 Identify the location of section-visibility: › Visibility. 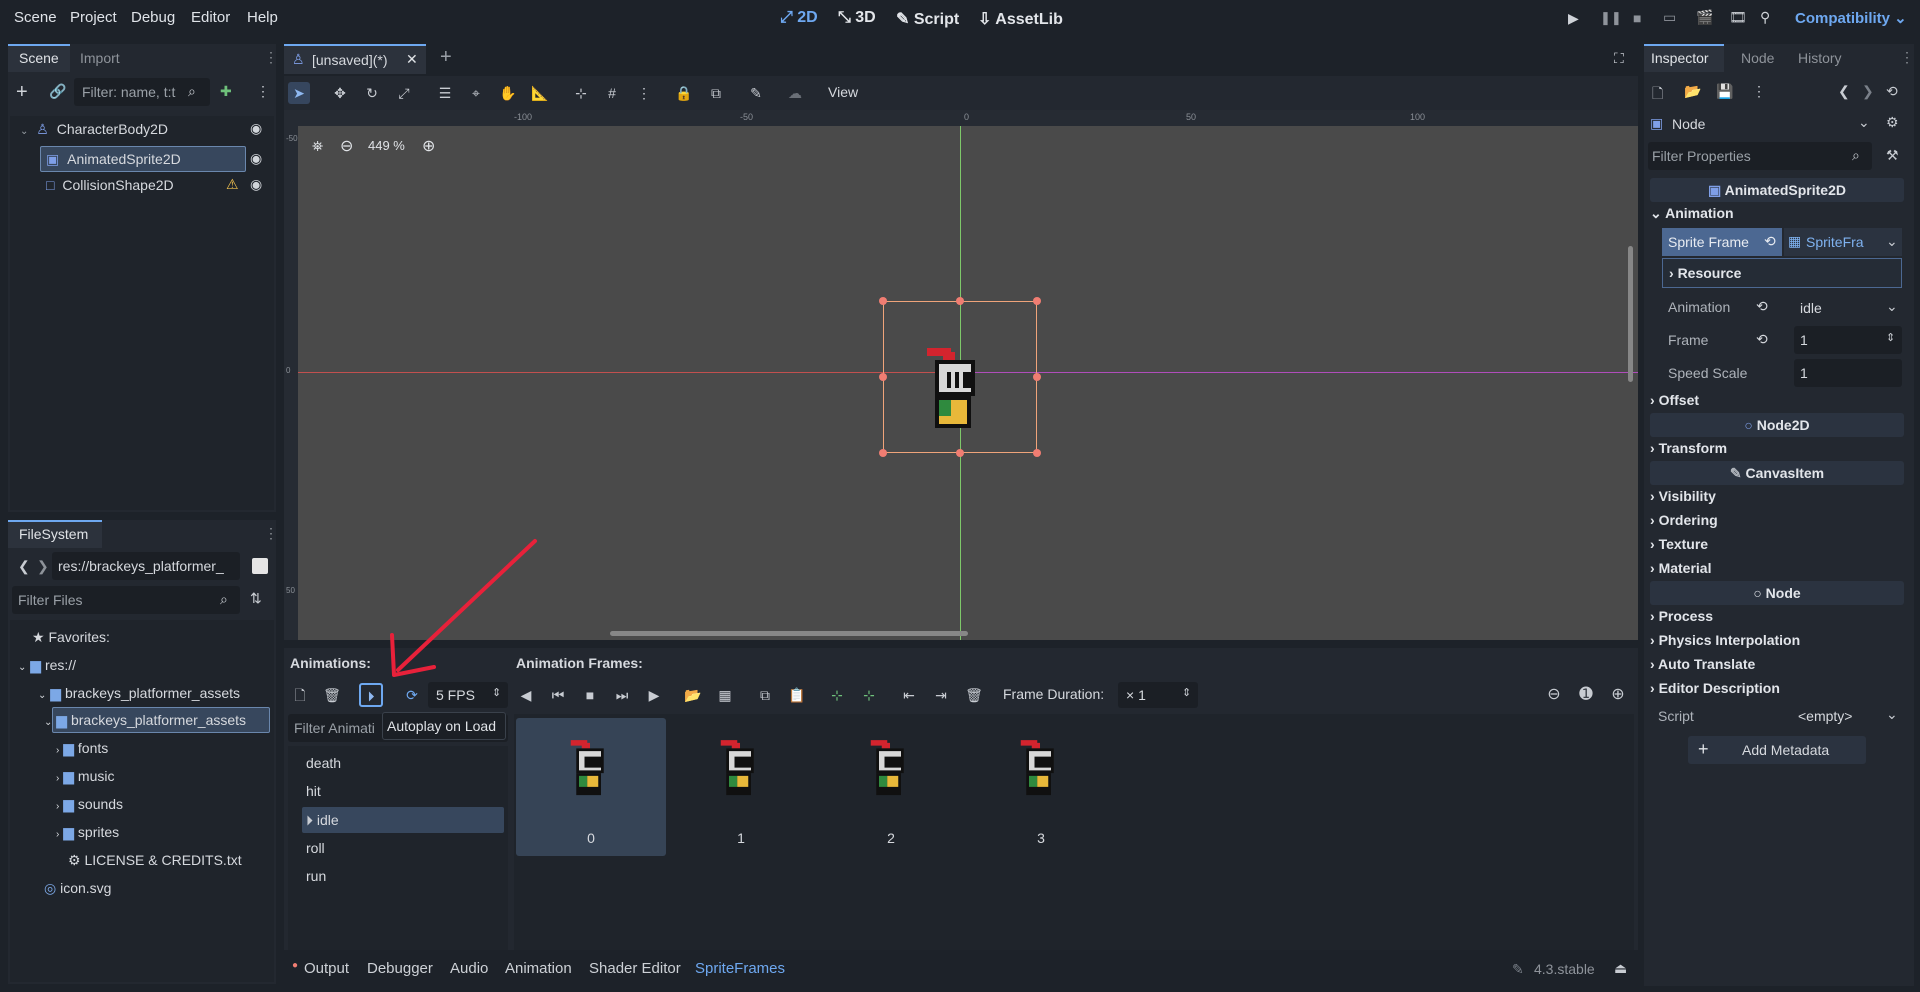
(1683, 496).